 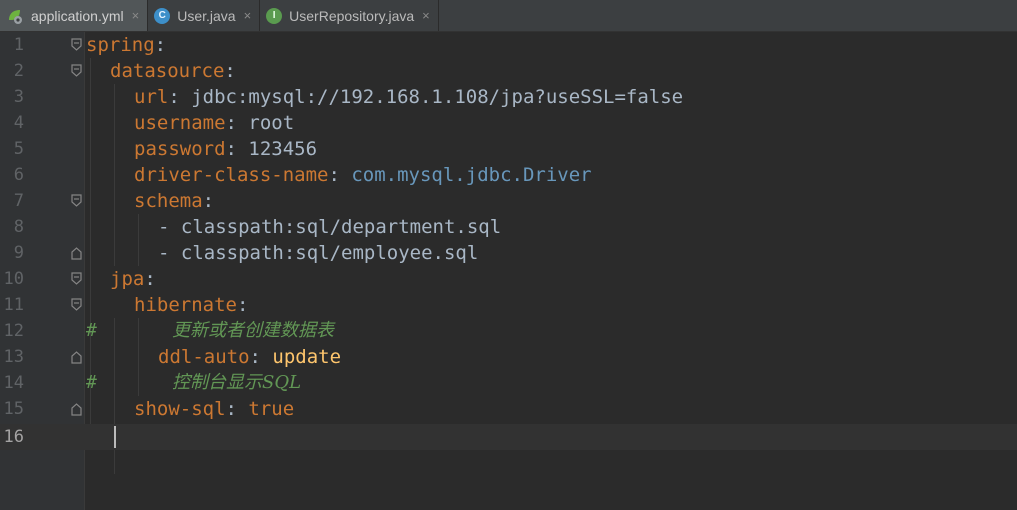 What do you see at coordinates (18, 227) in the screenshot?
I see `line-number: 8` at bounding box center [18, 227].